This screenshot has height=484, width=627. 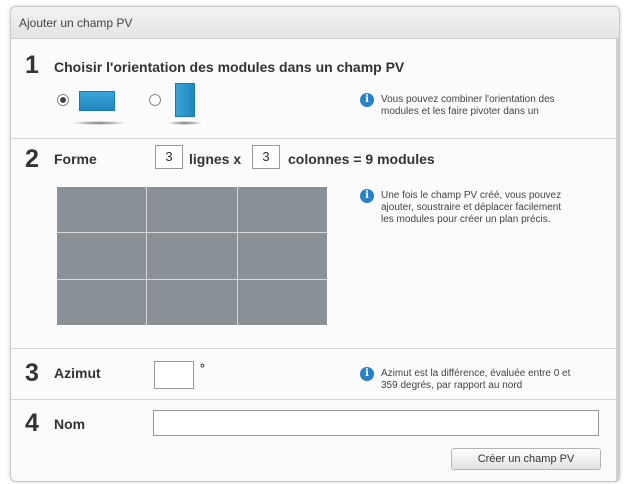 What do you see at coordinates (77, 373) in the screenshot?
I see `azimuth-label: Azimut` at bounding box center [77, 373].